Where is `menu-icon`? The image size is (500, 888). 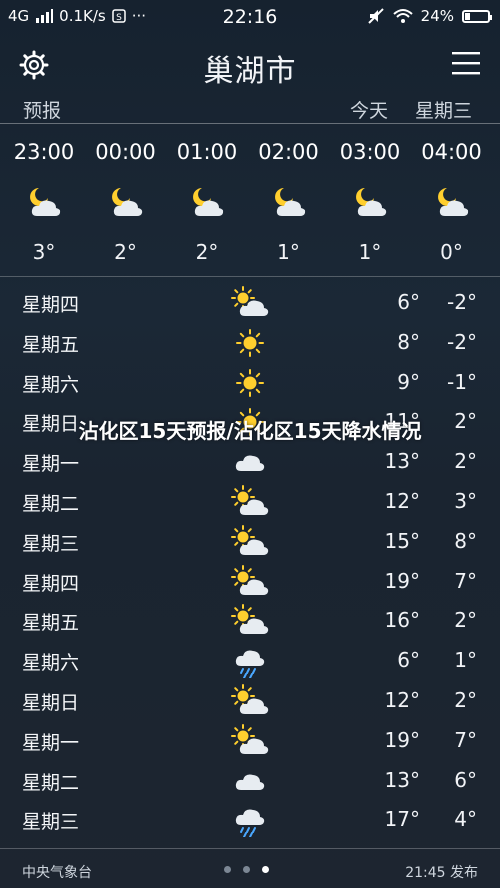 menu-icon is located at coordinates (466, 63).